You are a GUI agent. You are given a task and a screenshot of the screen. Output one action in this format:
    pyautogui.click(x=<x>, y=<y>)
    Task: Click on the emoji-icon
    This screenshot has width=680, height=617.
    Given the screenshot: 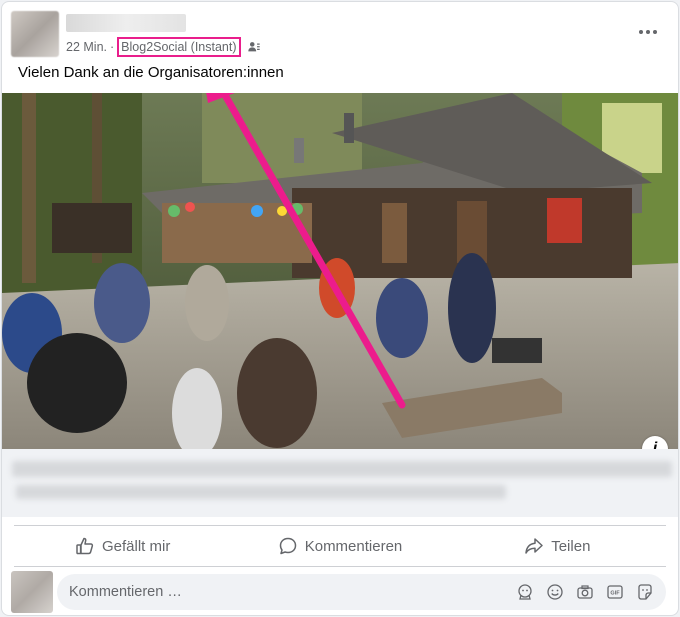 What is the action you would take?
    pyautogui.click(x=555, y=592)
    